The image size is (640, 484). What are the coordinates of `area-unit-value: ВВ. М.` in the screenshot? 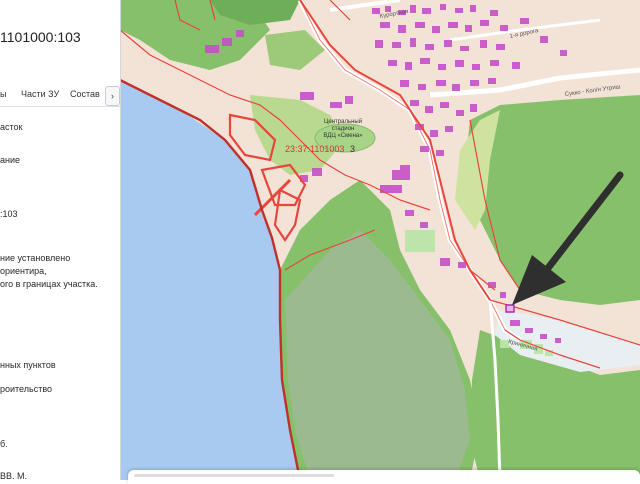 It's located at (14, 475).